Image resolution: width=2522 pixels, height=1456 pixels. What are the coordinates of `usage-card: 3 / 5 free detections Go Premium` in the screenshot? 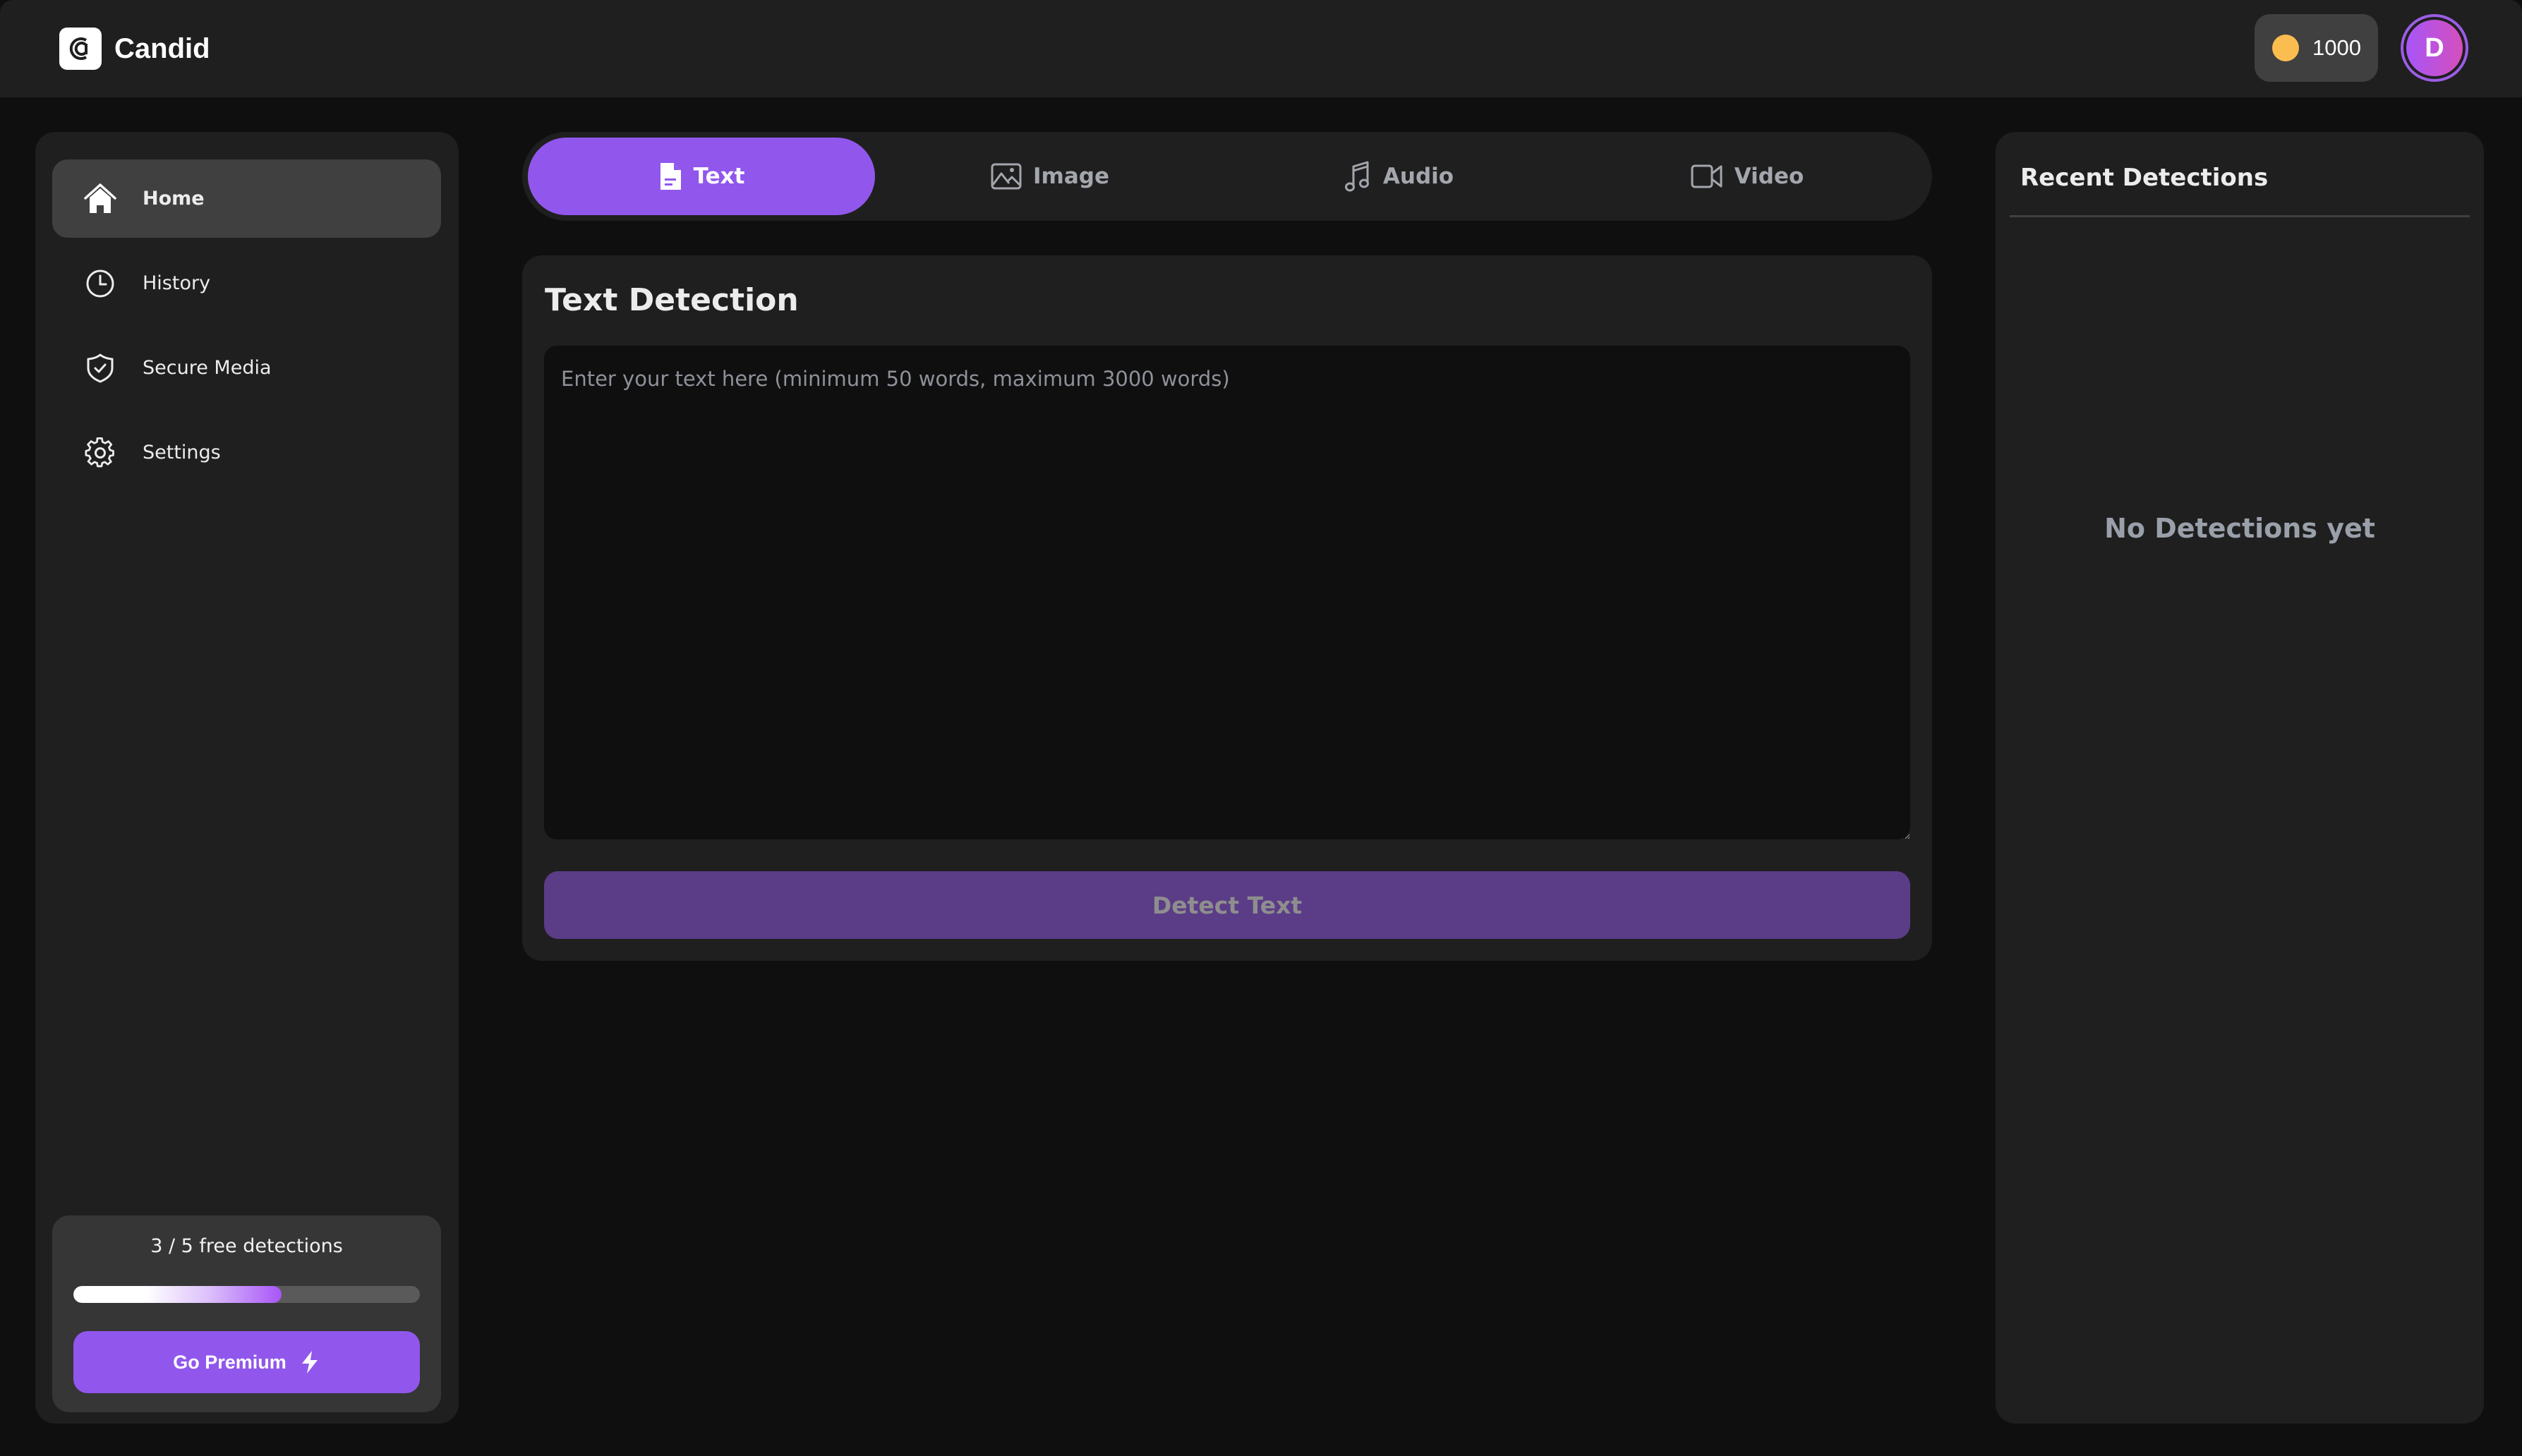 It's located at (246, 1314).